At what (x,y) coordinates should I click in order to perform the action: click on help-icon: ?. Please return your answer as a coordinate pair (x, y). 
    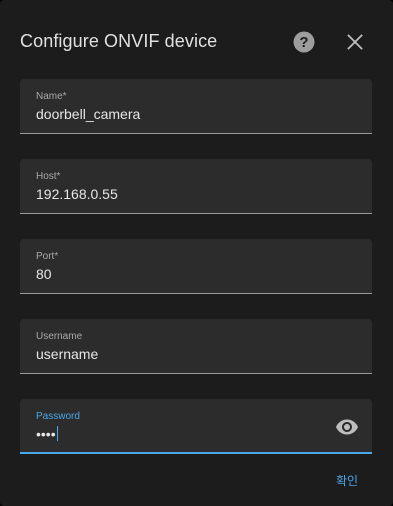
    Looking at the image, I should click on (304, 42).